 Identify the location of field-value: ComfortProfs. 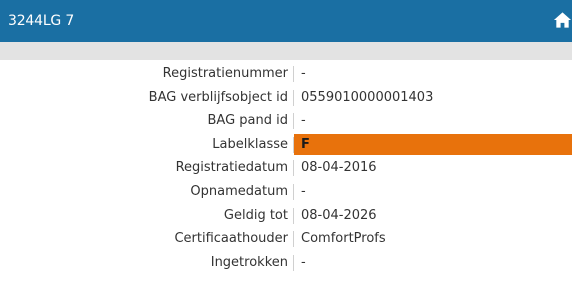
(343, 239).